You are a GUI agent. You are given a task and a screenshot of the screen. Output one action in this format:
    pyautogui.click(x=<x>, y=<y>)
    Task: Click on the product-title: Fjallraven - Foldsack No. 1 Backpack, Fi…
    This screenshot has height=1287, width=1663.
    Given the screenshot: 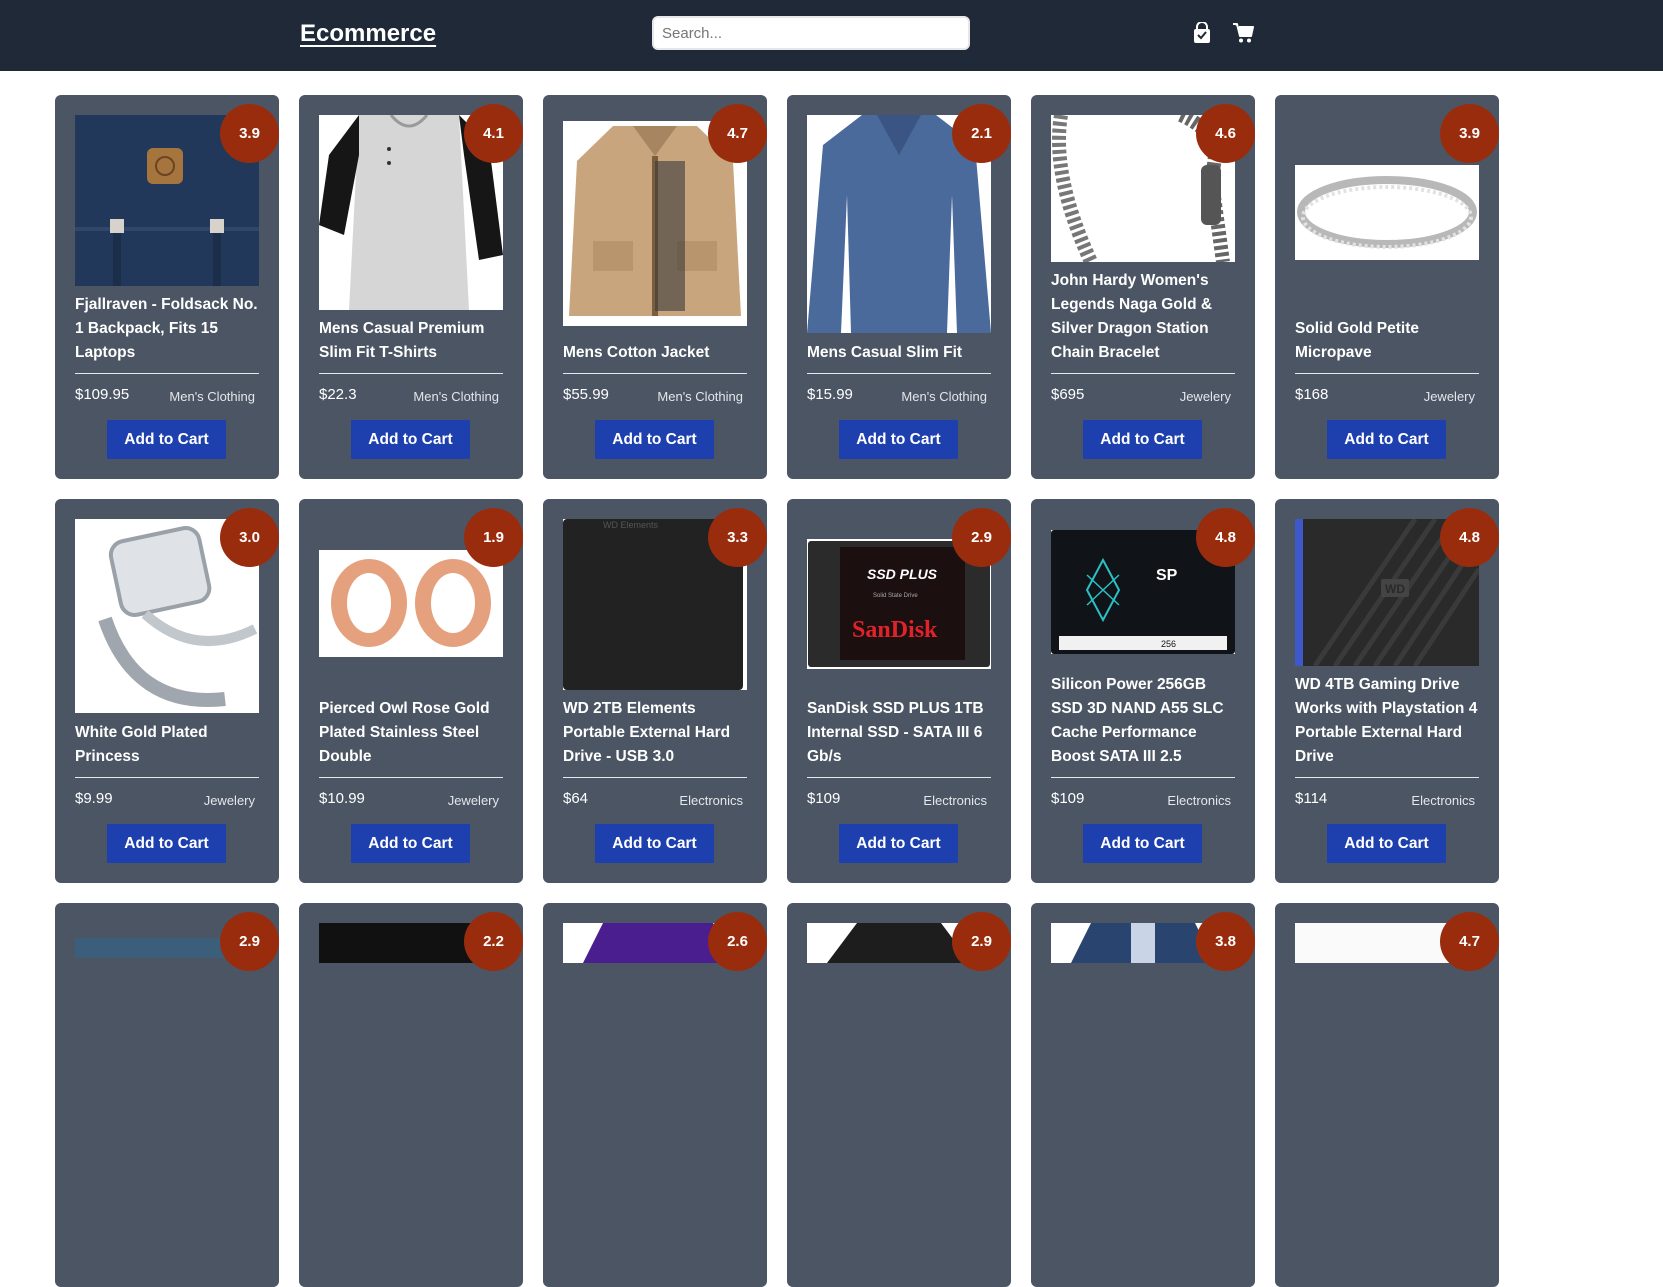 What is the action you would take?
    pyautogui.click(x=167, y=329)
    